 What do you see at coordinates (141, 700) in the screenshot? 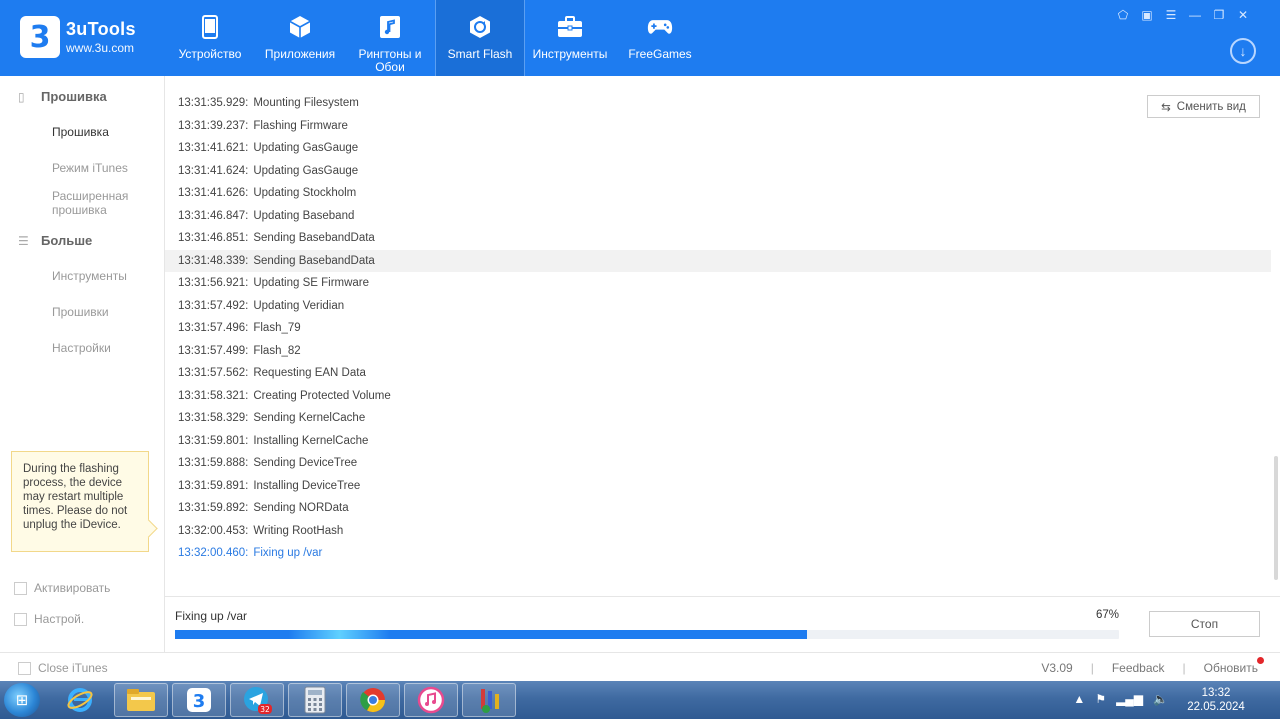
I see `explorer-icon` at bounding box center [141, 700].